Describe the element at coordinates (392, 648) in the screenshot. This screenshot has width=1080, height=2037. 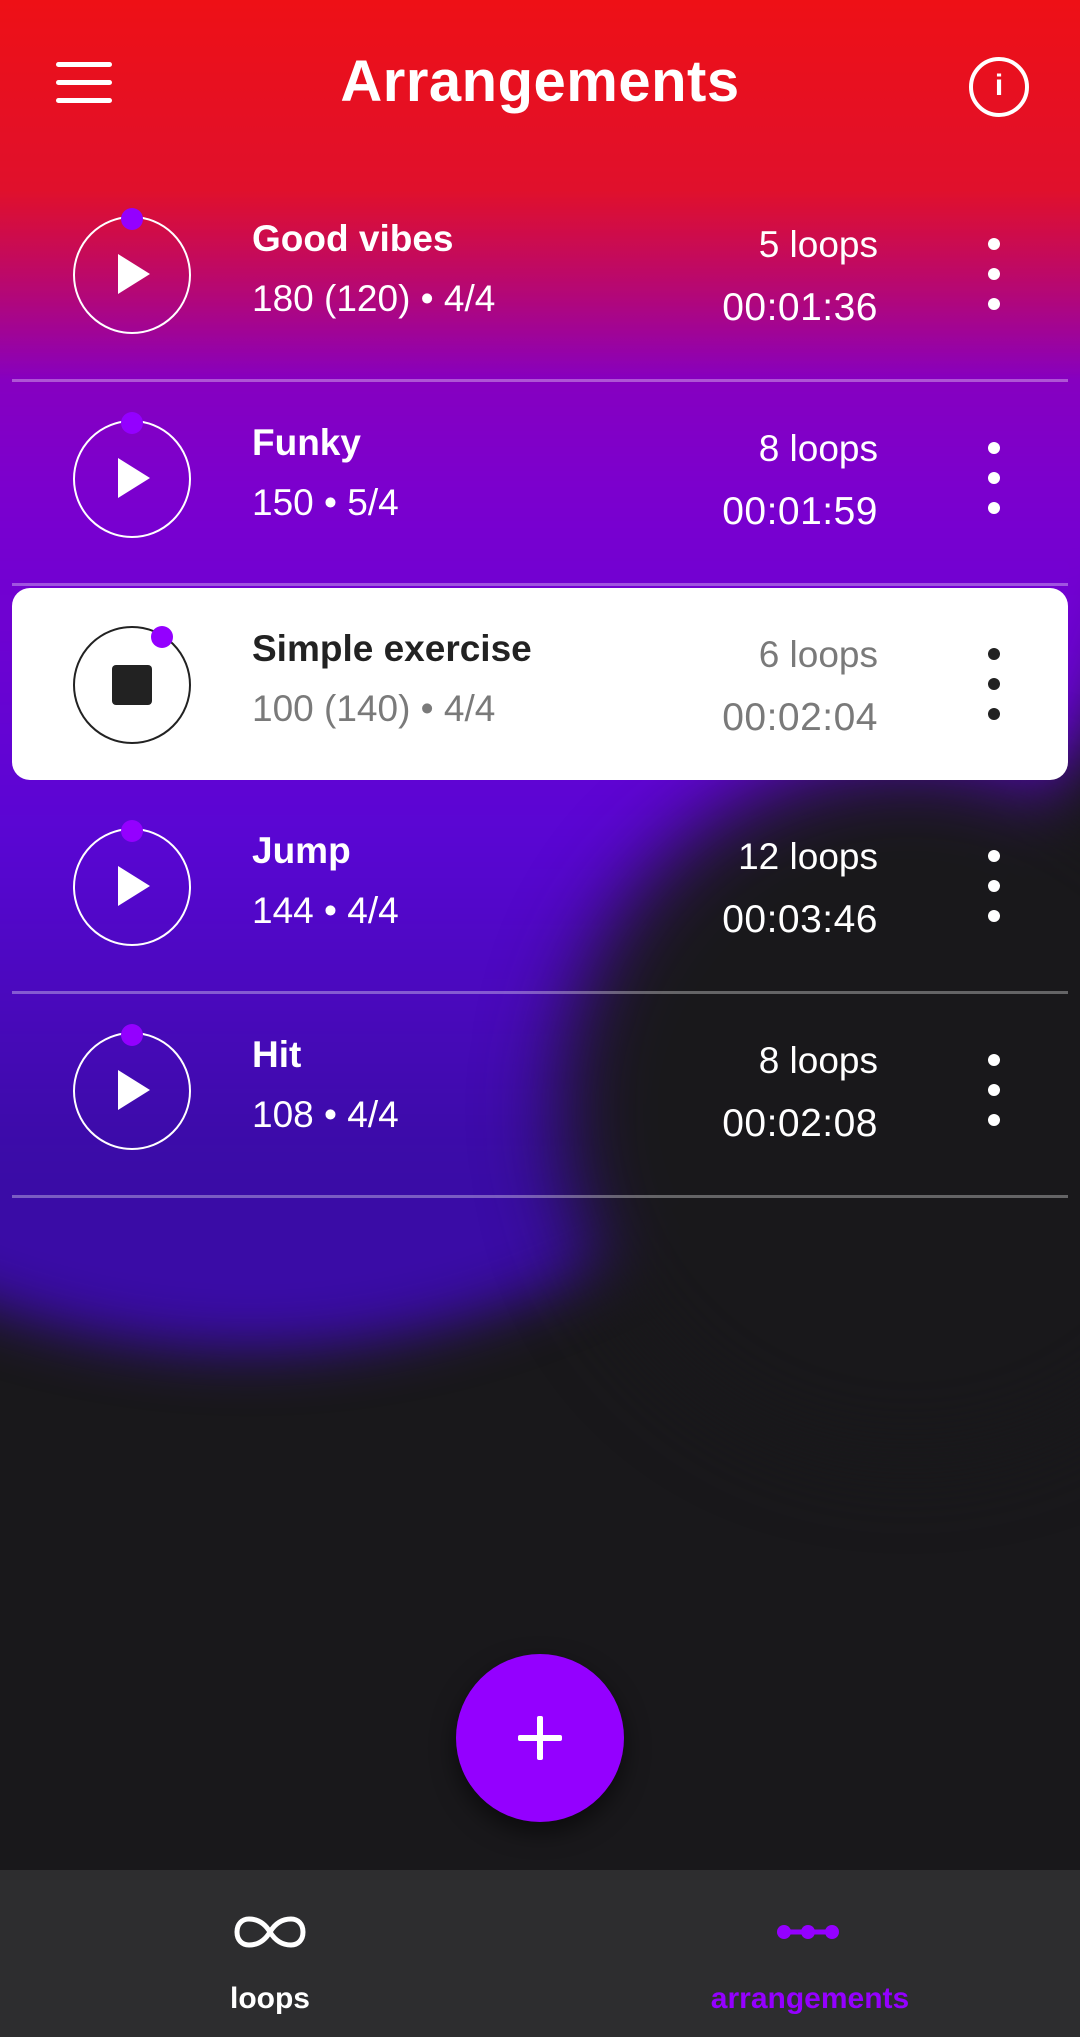
I see `arrangement-name: Simple exercise` at that location.